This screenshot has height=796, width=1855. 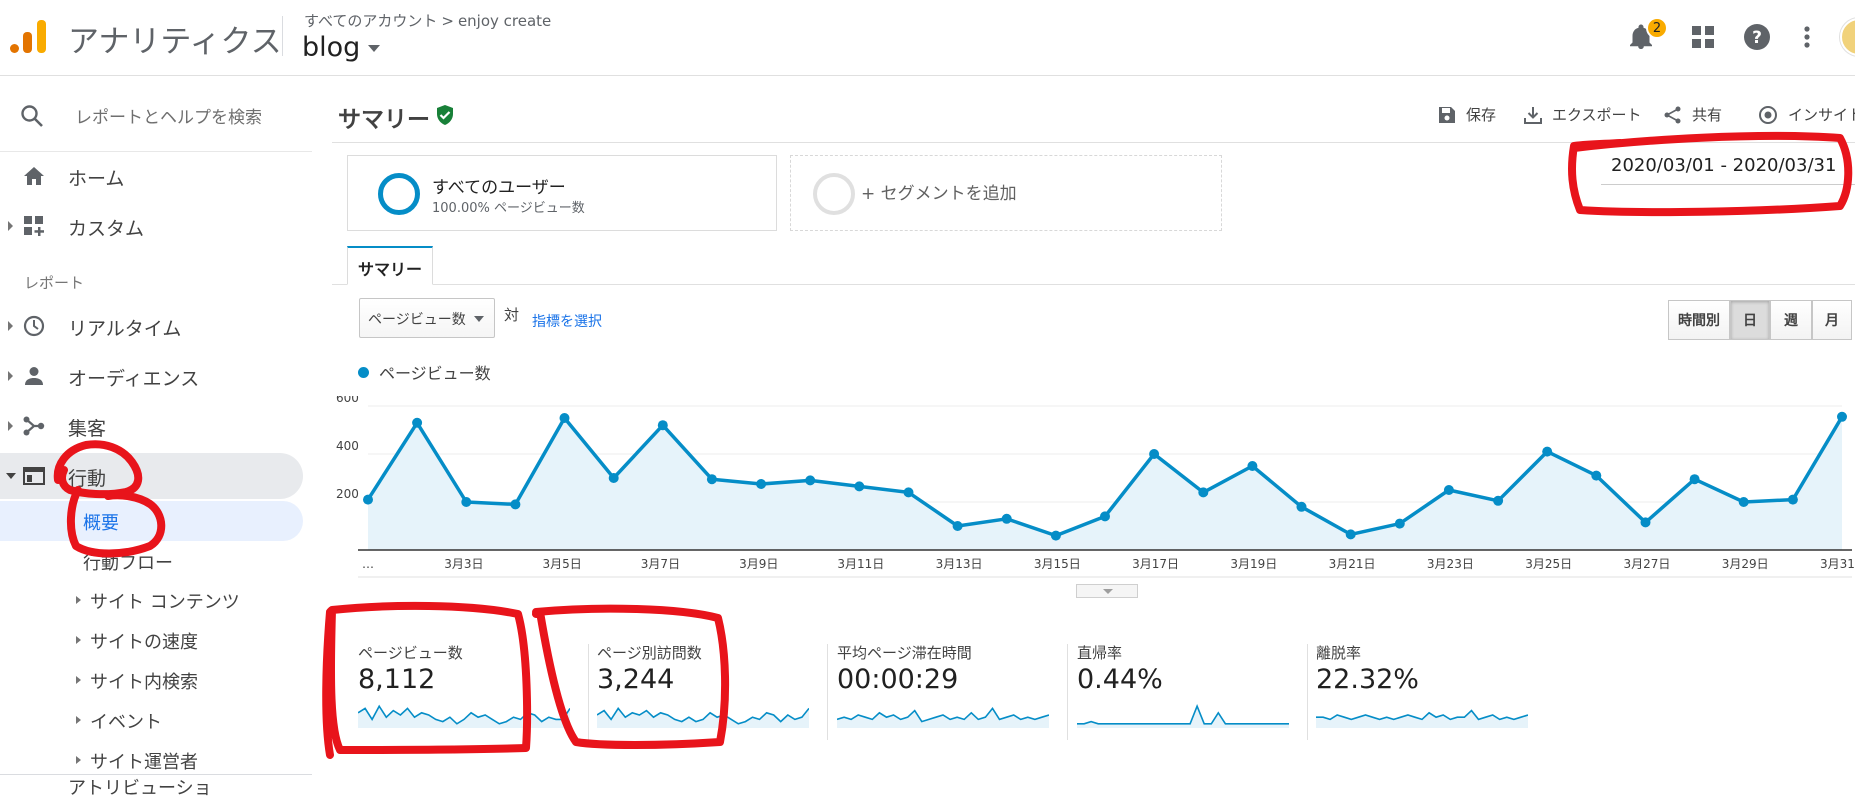 I want to click on breadcrumb-all-accounts: すべてのアカウント, so click(x=370, y=21).